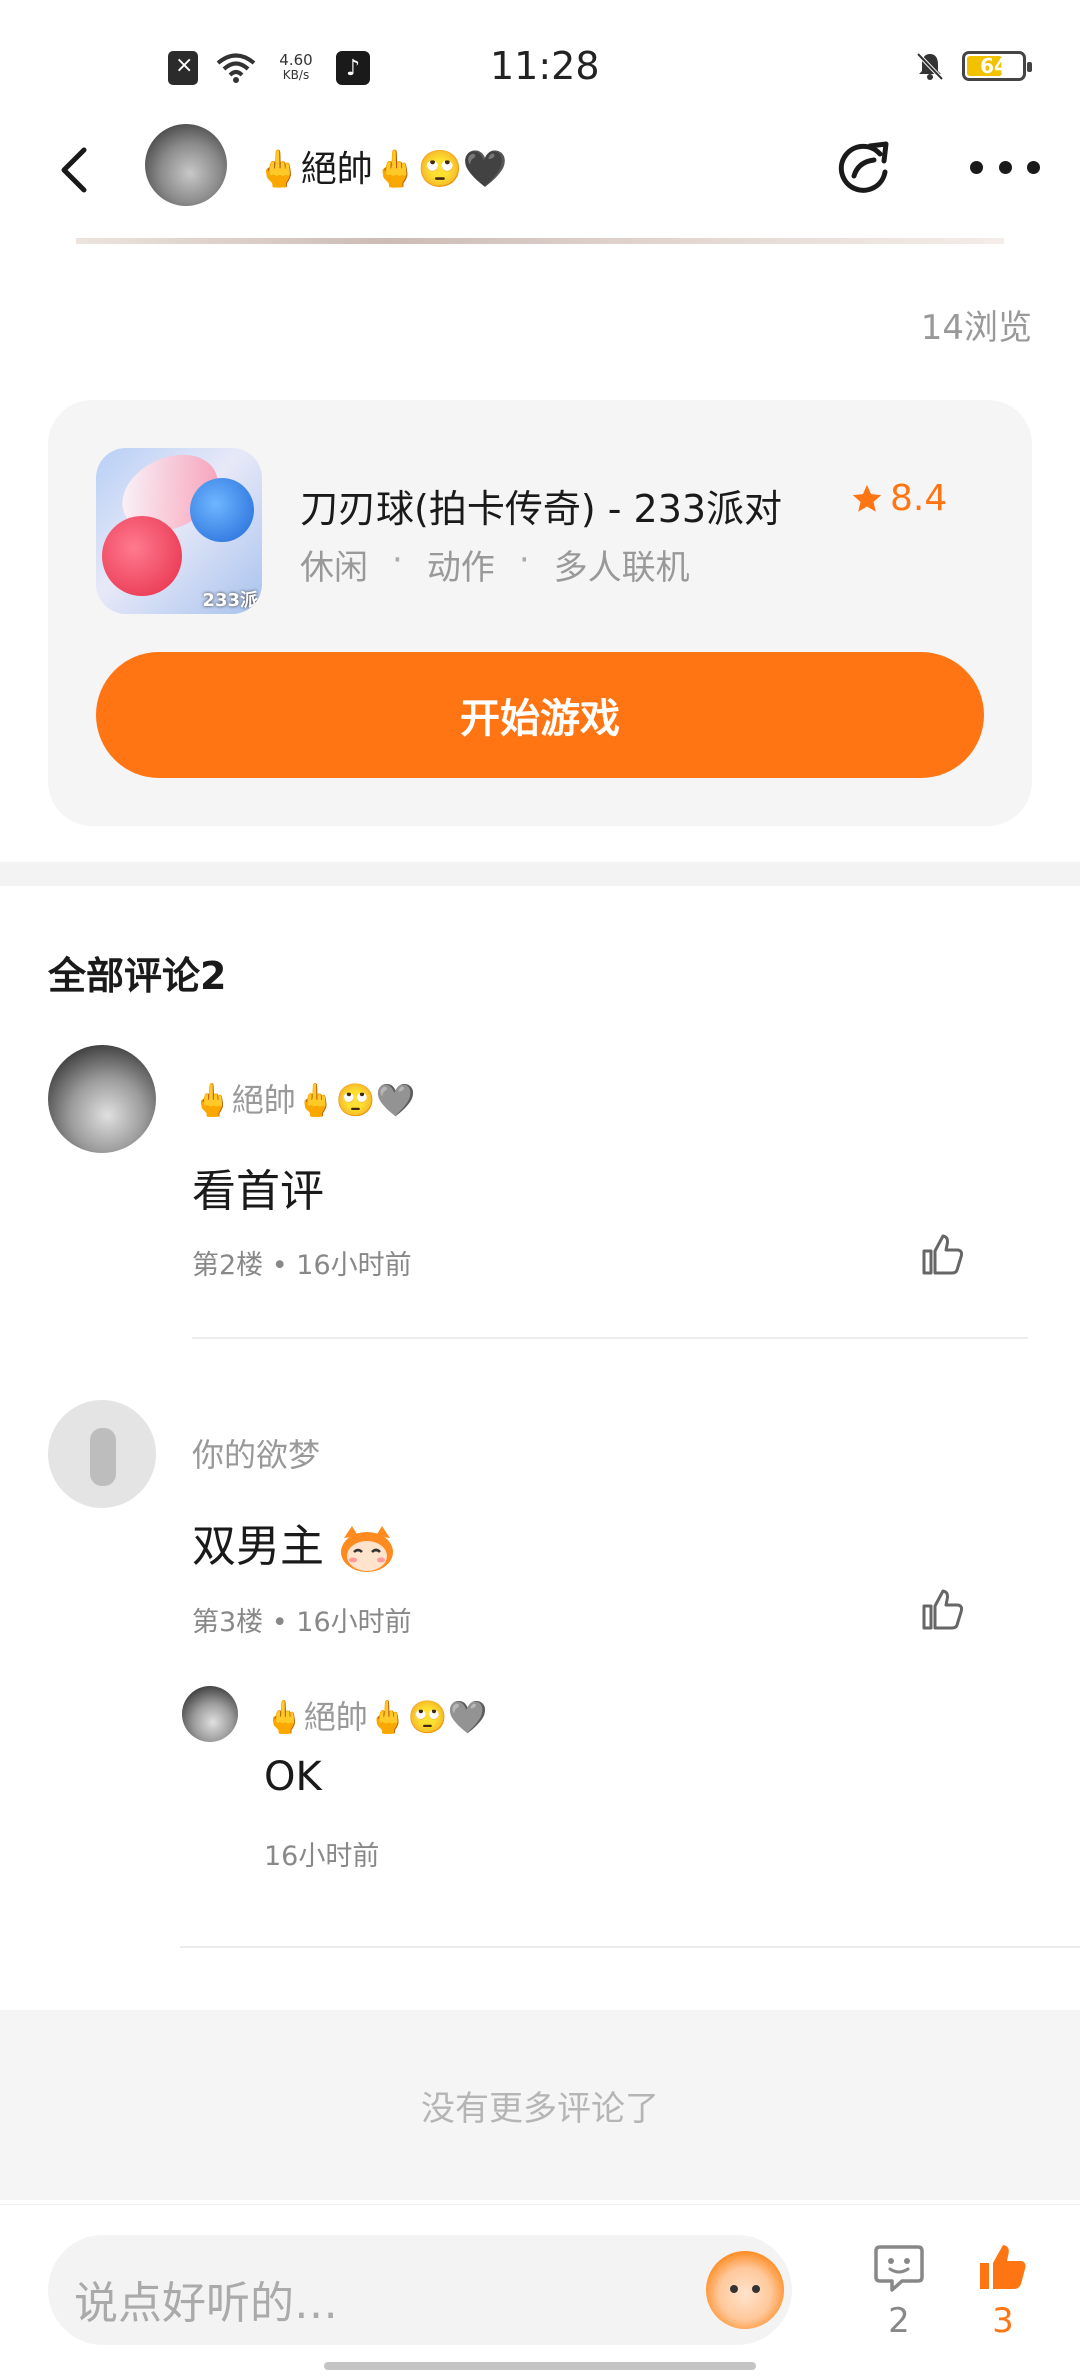  What do you see at coordinates (258, 1546) in the screenshot?
I see `comment-text-content: 双男主` at bounding box center [258, 1546].